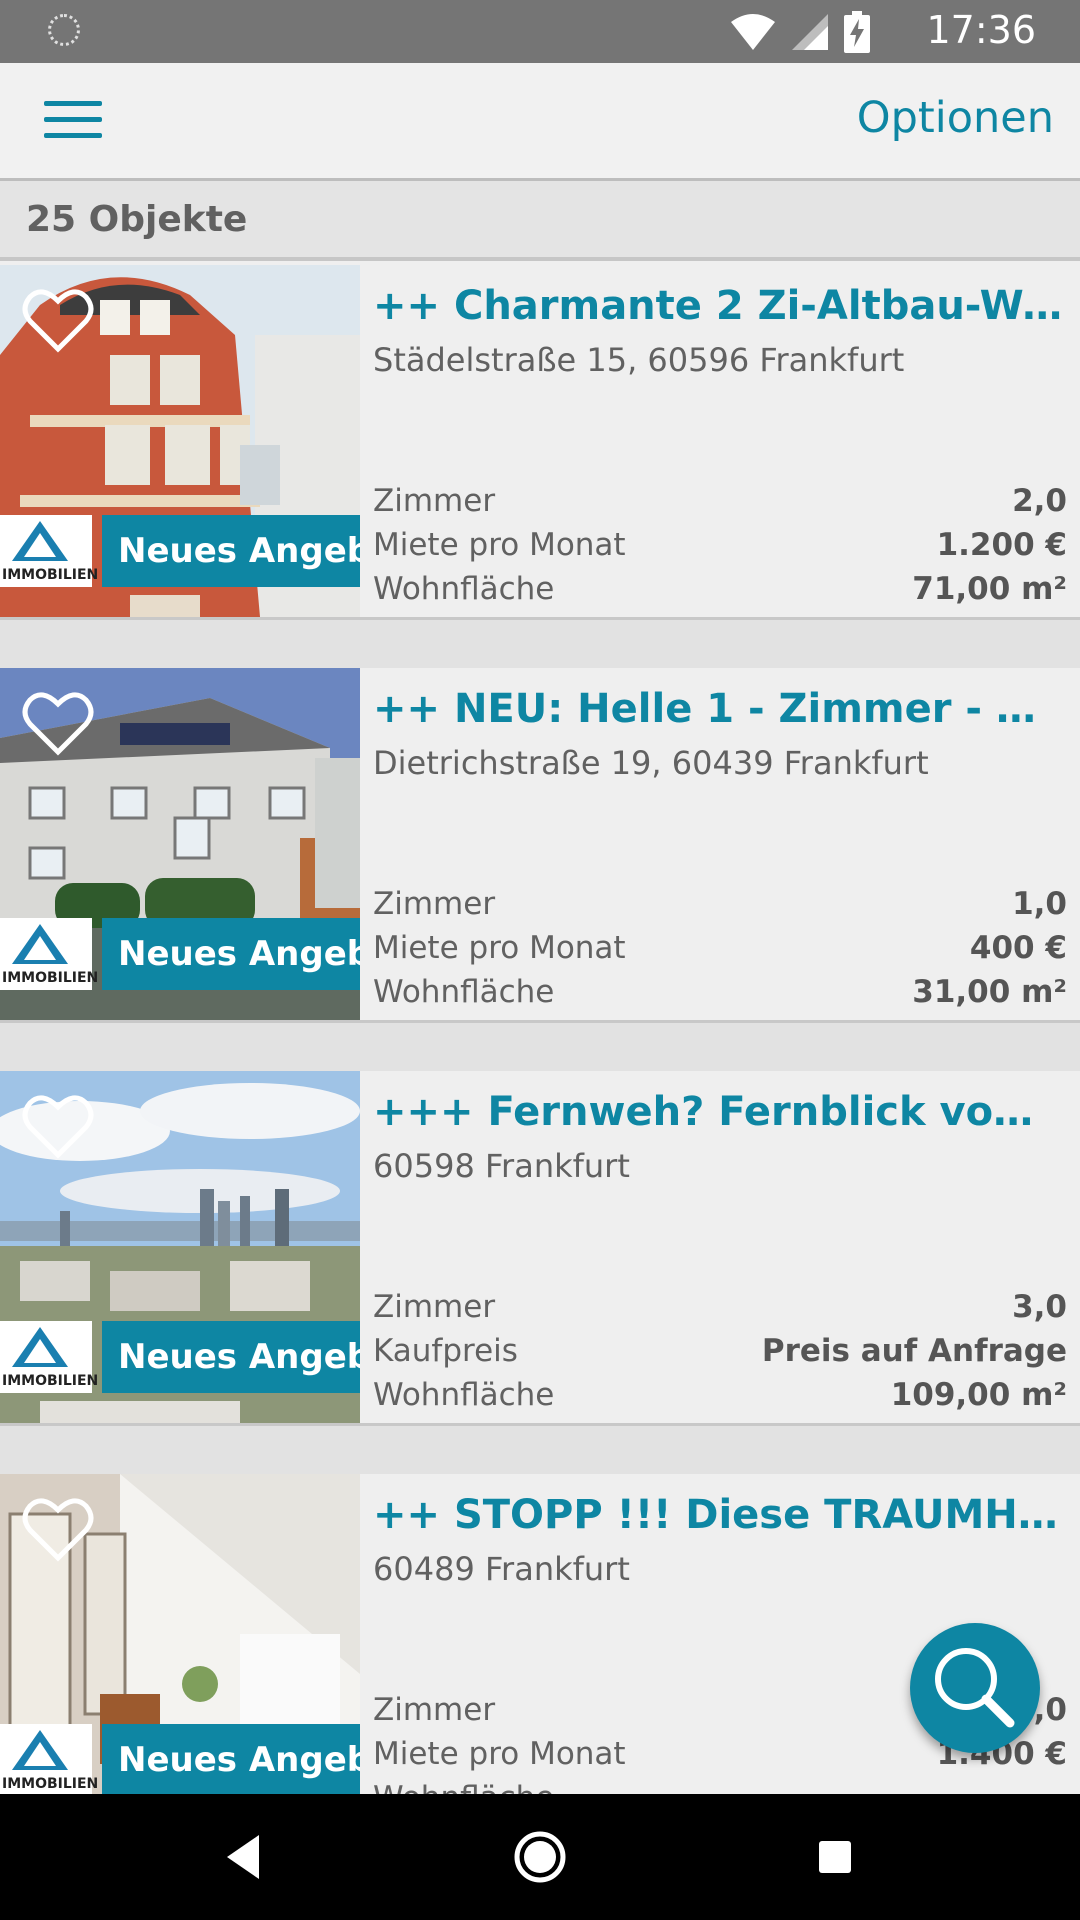  I want to click on detail-row: Wohnfläche 31,00 m², so click(720, 996).